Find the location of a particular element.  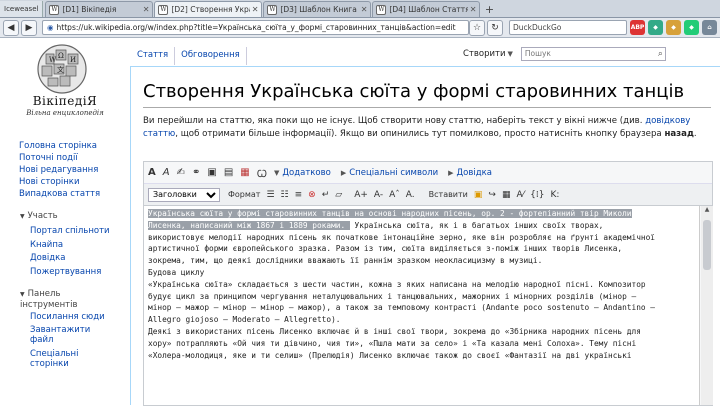

forward-arrow-icon: ▶ is located at coordinates (29, 27).